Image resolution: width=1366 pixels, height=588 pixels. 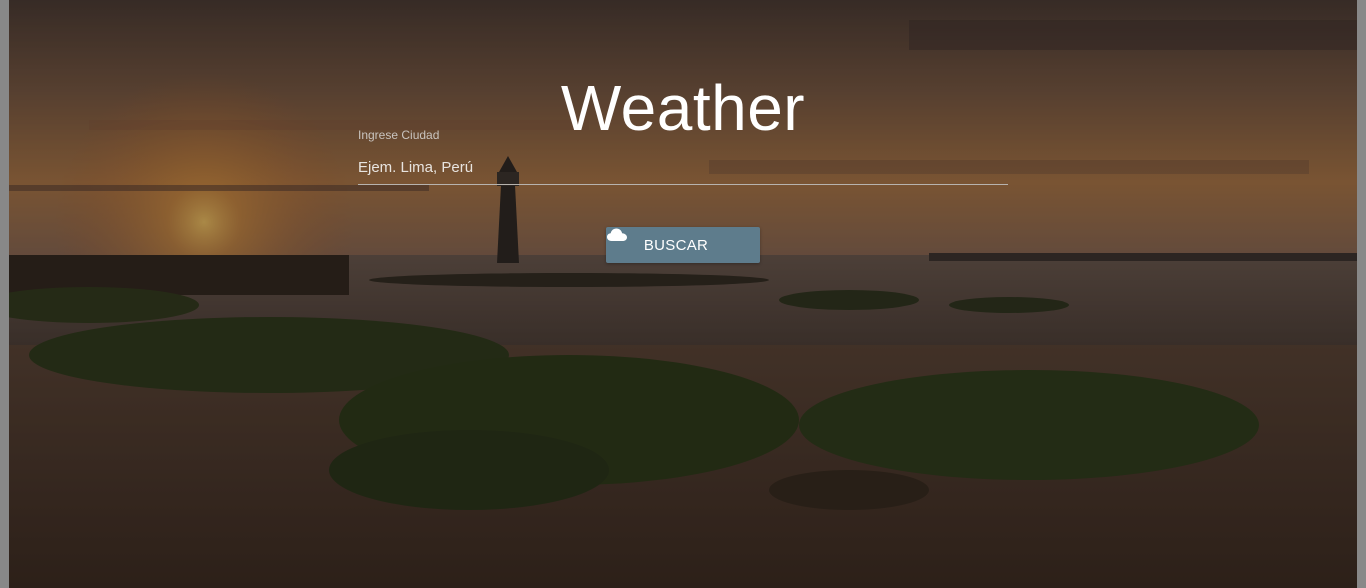 What do you see at coordinates (399, 135) in the screenshot?
I see `city-input-label: Ingrese Ciudad` at bounding box center [399, 135].